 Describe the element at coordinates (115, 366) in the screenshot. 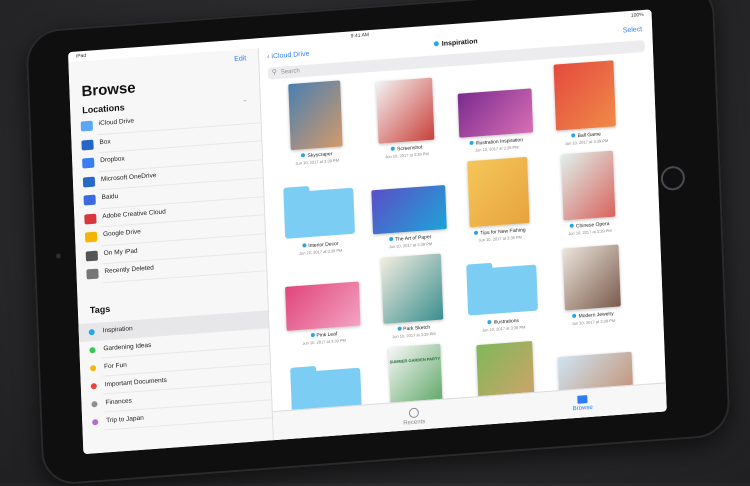

I see `sidebar-item-label: For Fun` at that location.